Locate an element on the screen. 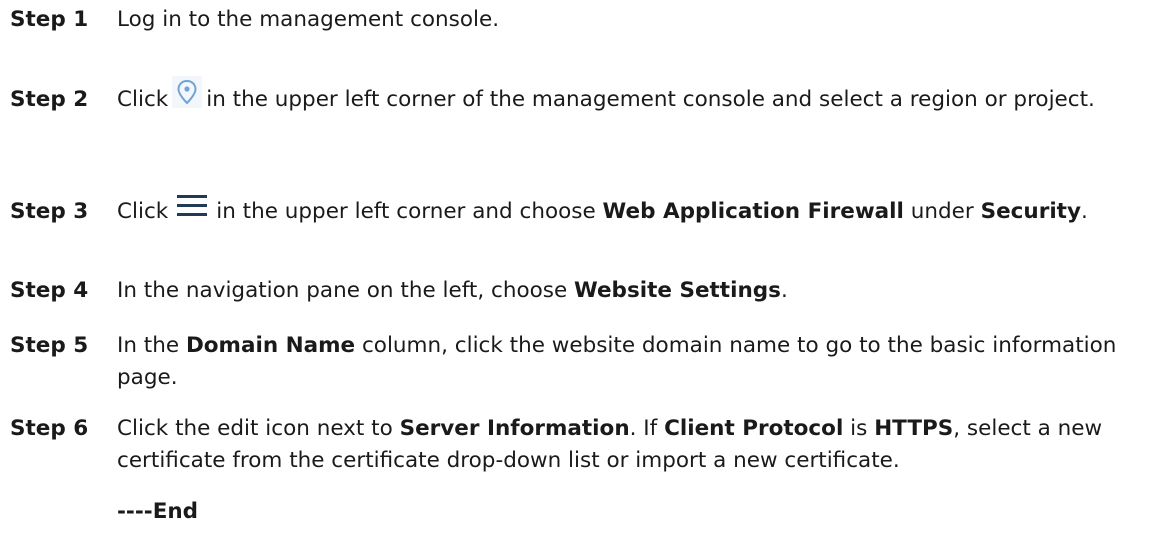  step-label: Step 6 is located at coordinates (49, 428).